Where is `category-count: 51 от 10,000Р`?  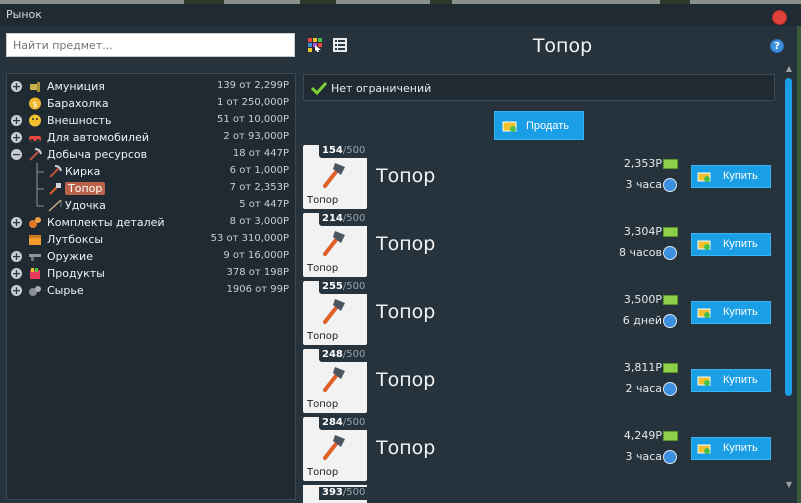 category-count: 51 от 10,000Р is located at coordinates (252, 119).